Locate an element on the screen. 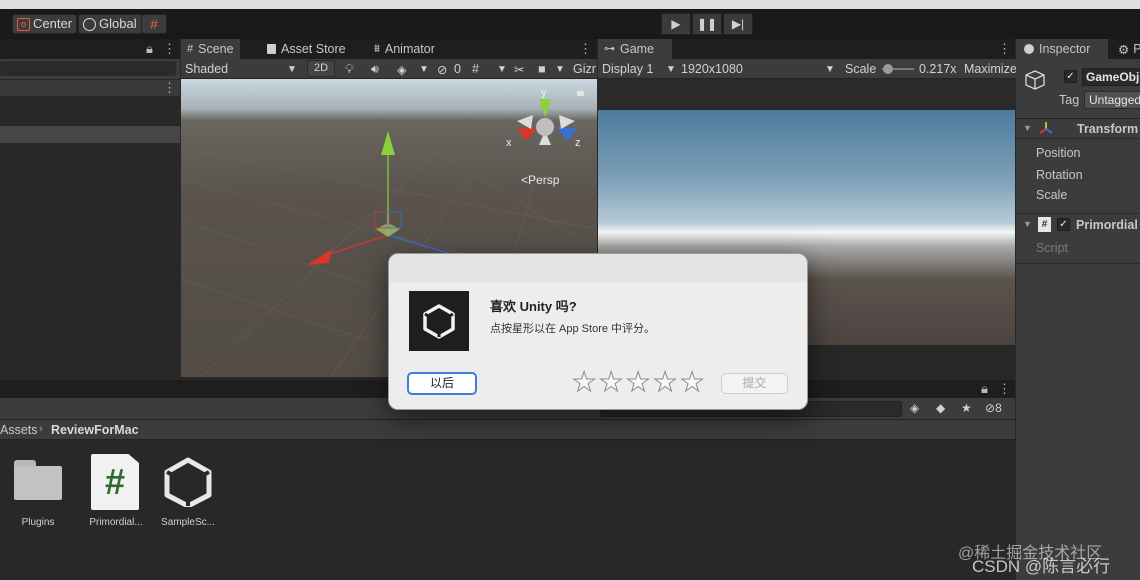 This screenshot has width=1140, height=580. active-checkbox: ✓ is located at coordinates (1070, 76).